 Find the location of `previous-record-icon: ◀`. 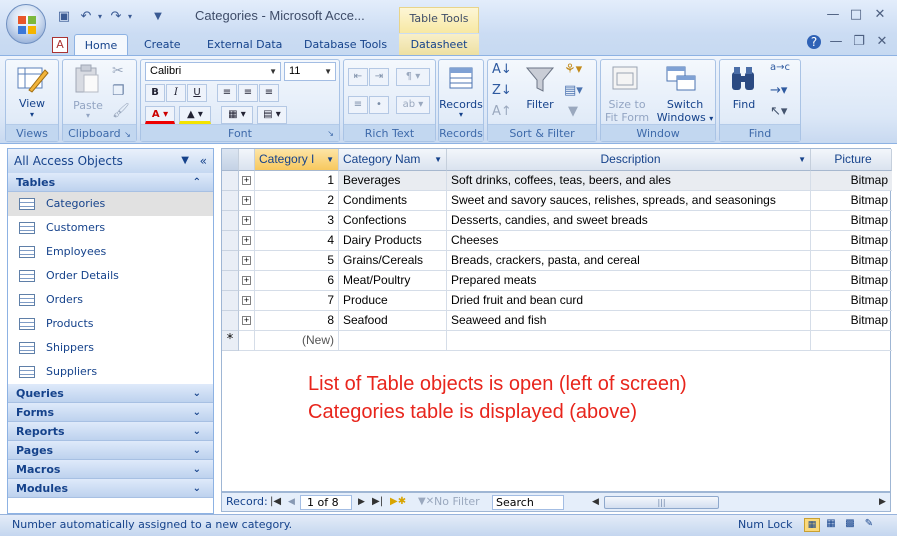

previous-record-icon: ◀ is located at coordinates (291, 502).